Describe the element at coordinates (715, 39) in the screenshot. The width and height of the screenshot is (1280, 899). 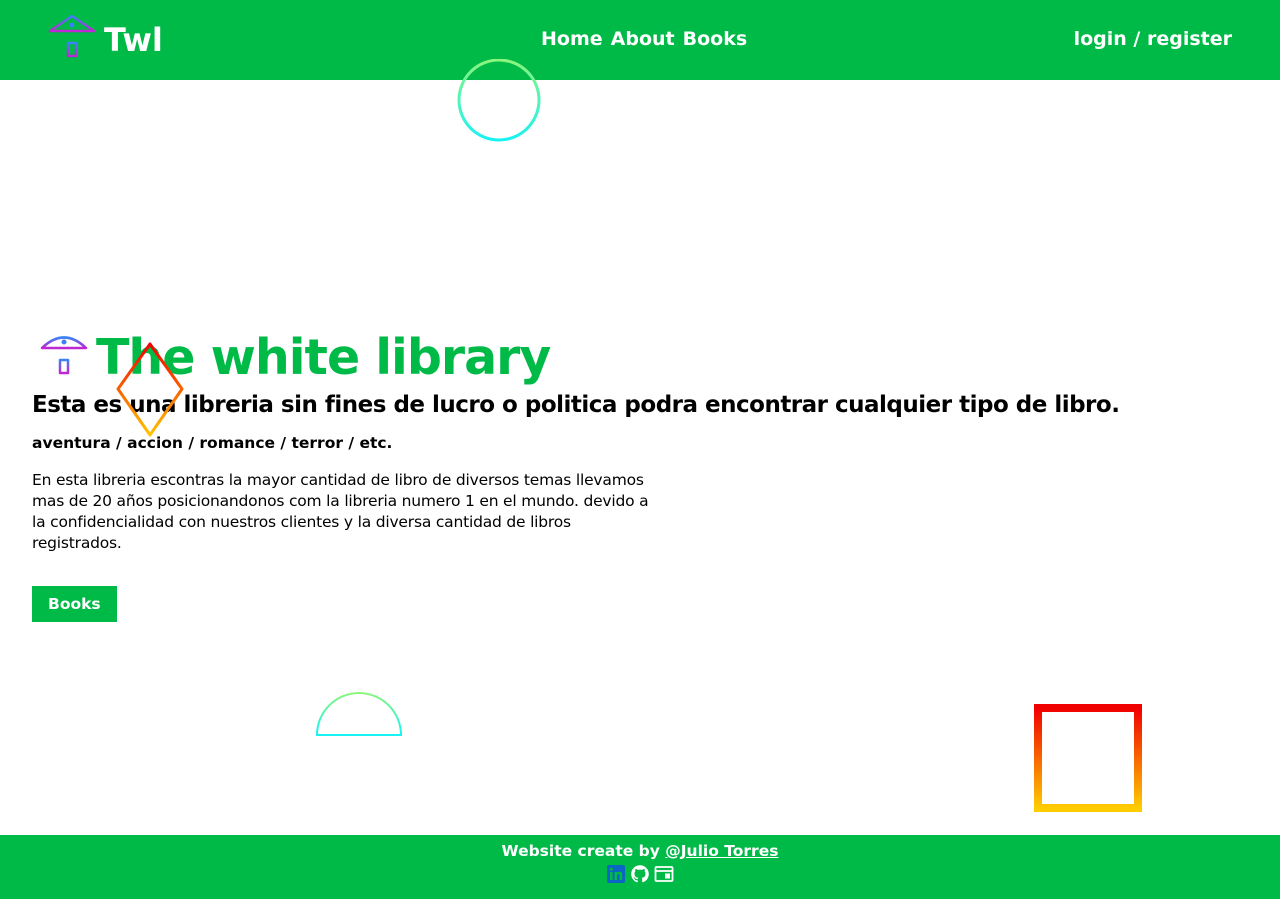
I see `nav-link-books: Books` at that location.